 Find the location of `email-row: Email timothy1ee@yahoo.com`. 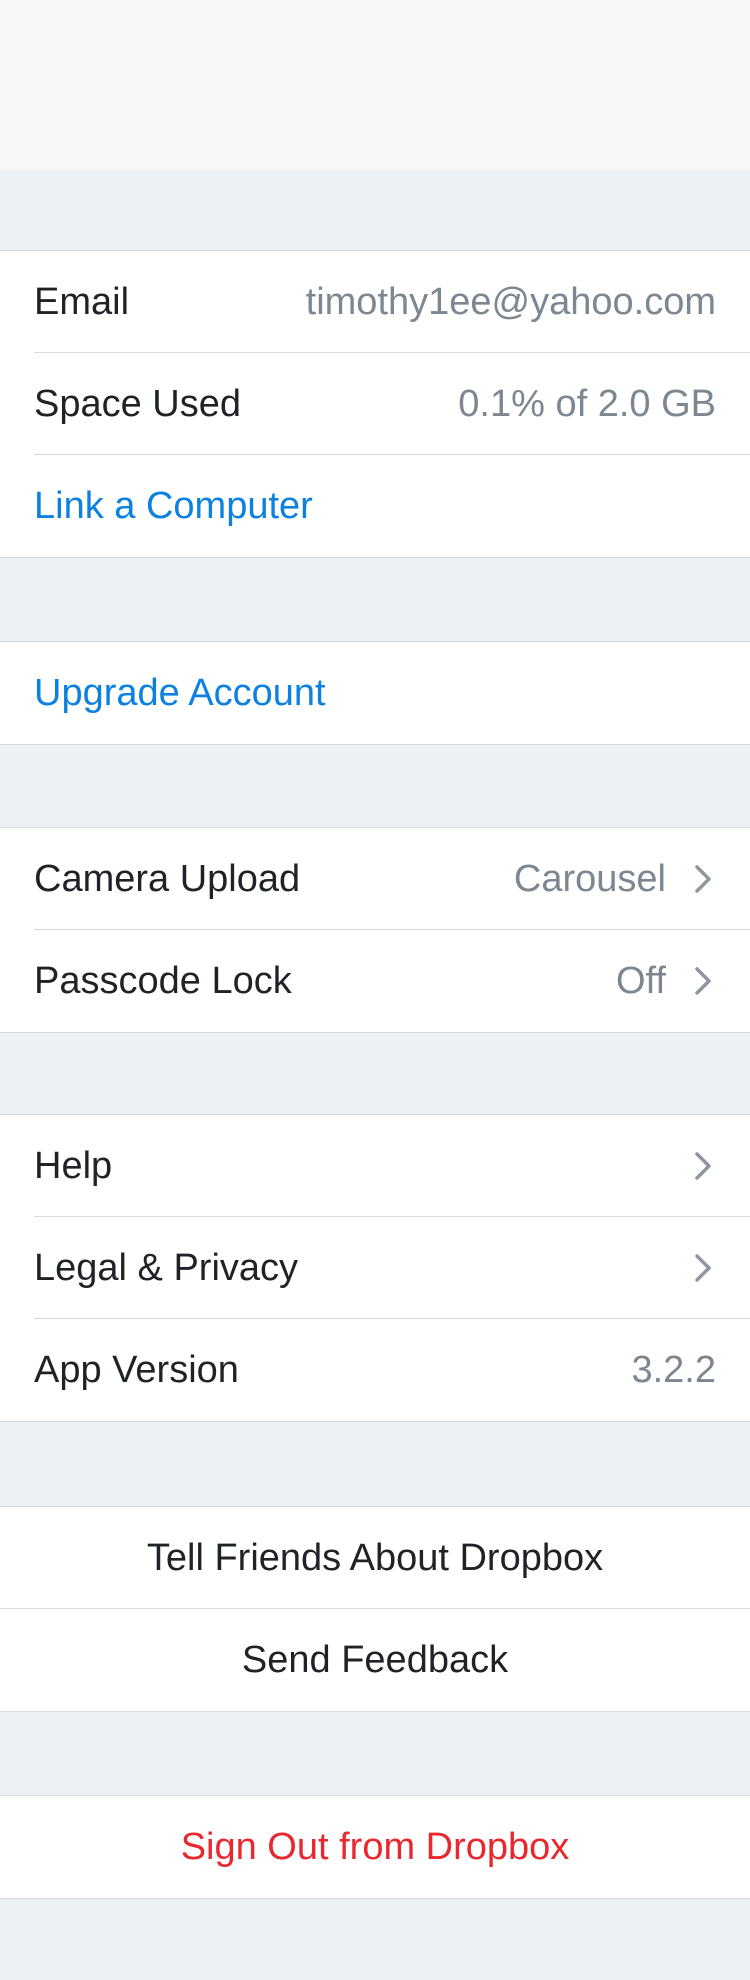

email-row: Email timothy1ee@yahoo.com is located at coordinates (375, 302).